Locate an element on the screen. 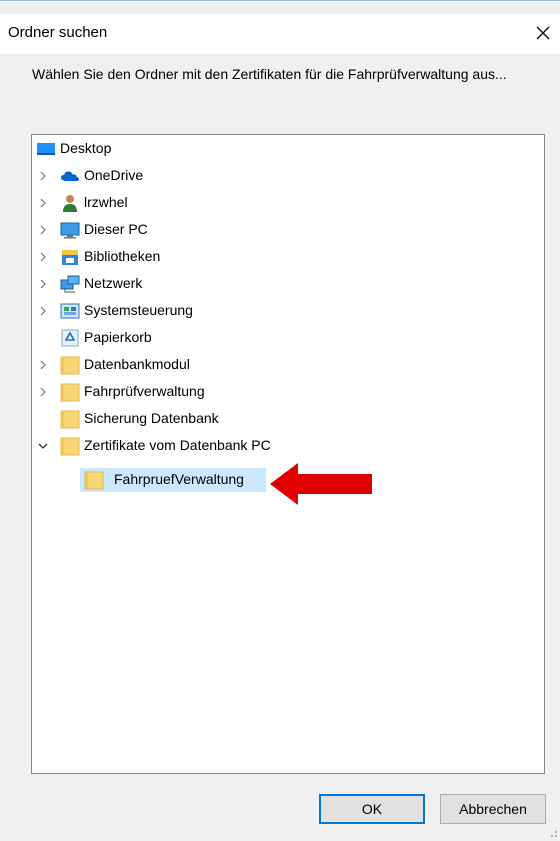 This screenshot has height=841, width=560. window-title: Ordner suchen is located at coordinates (58, 32).